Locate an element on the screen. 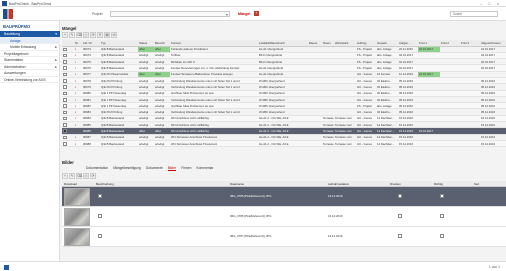 Image resolution: width=506 pixels, height=271 pixels. column-header: Dateiname is located at coordinates (237, 184).